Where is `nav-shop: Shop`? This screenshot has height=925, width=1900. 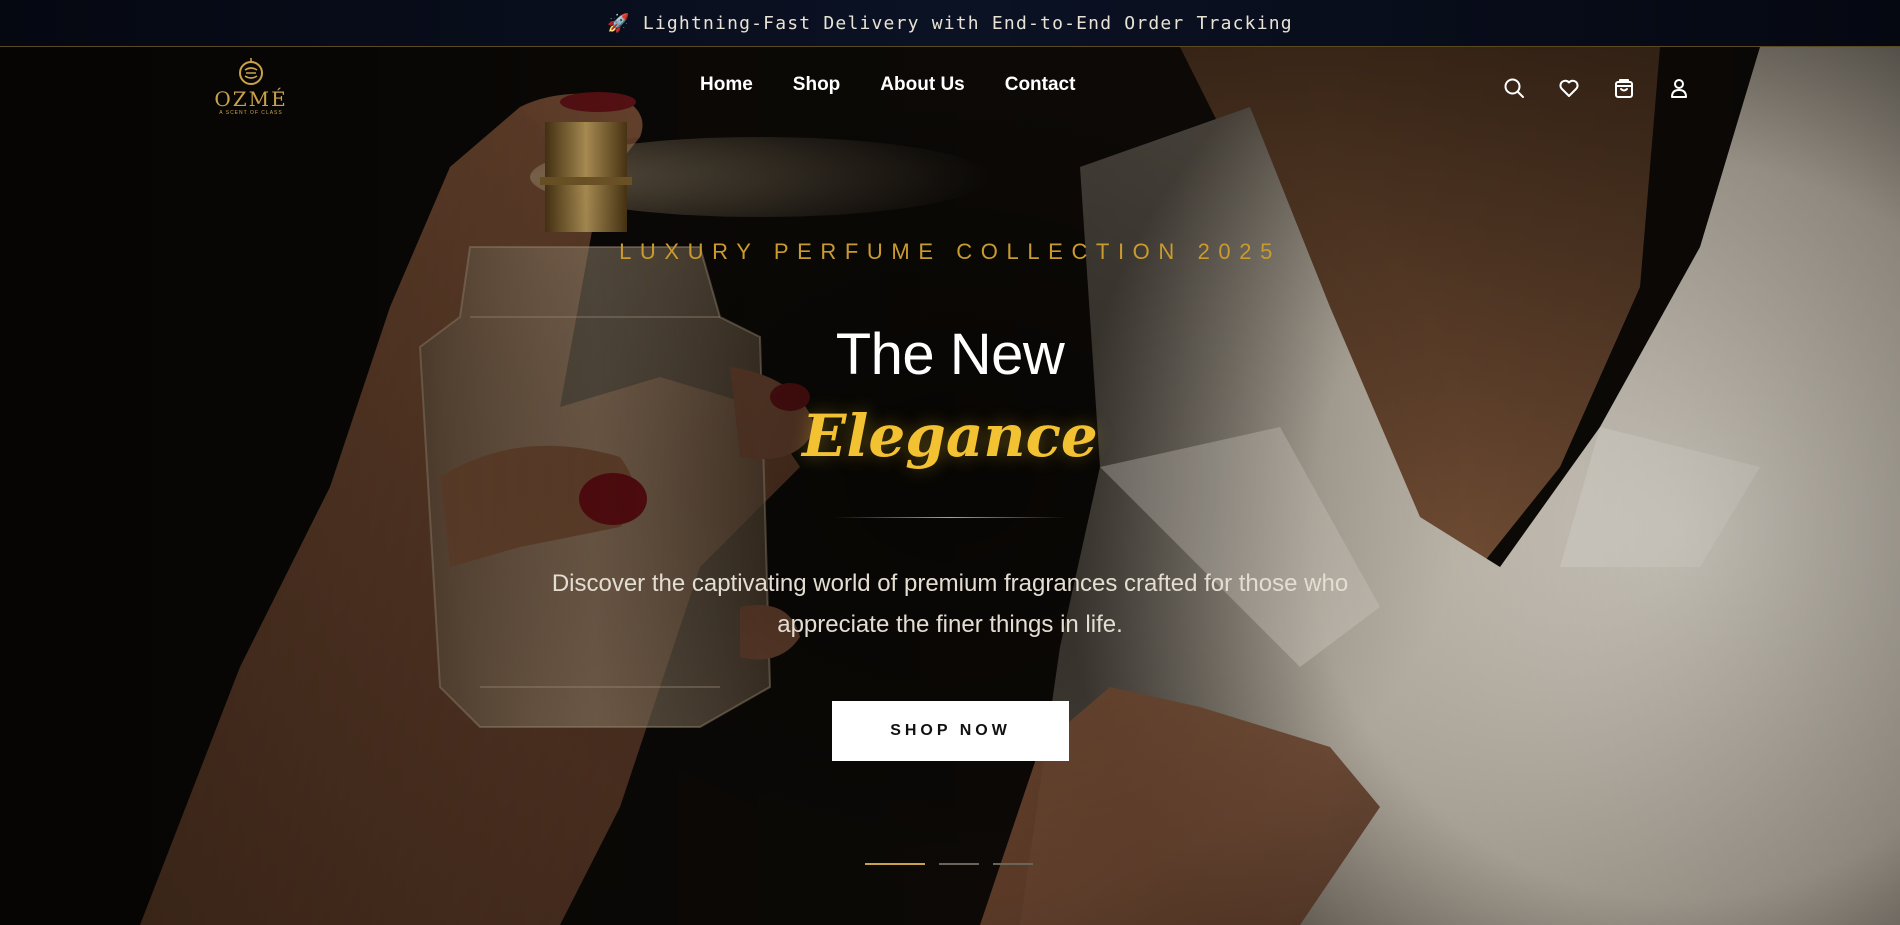
nav-shop: Shop is located at coordinates (817, 85).